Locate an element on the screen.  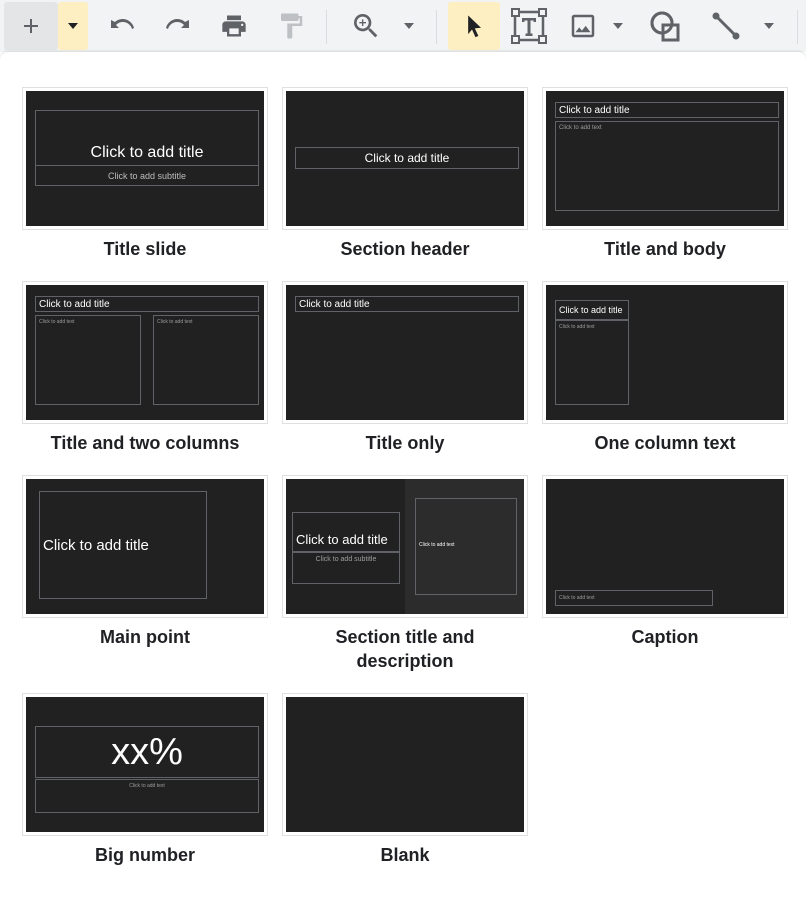
redo-icon is located at coordinates (177, 24).